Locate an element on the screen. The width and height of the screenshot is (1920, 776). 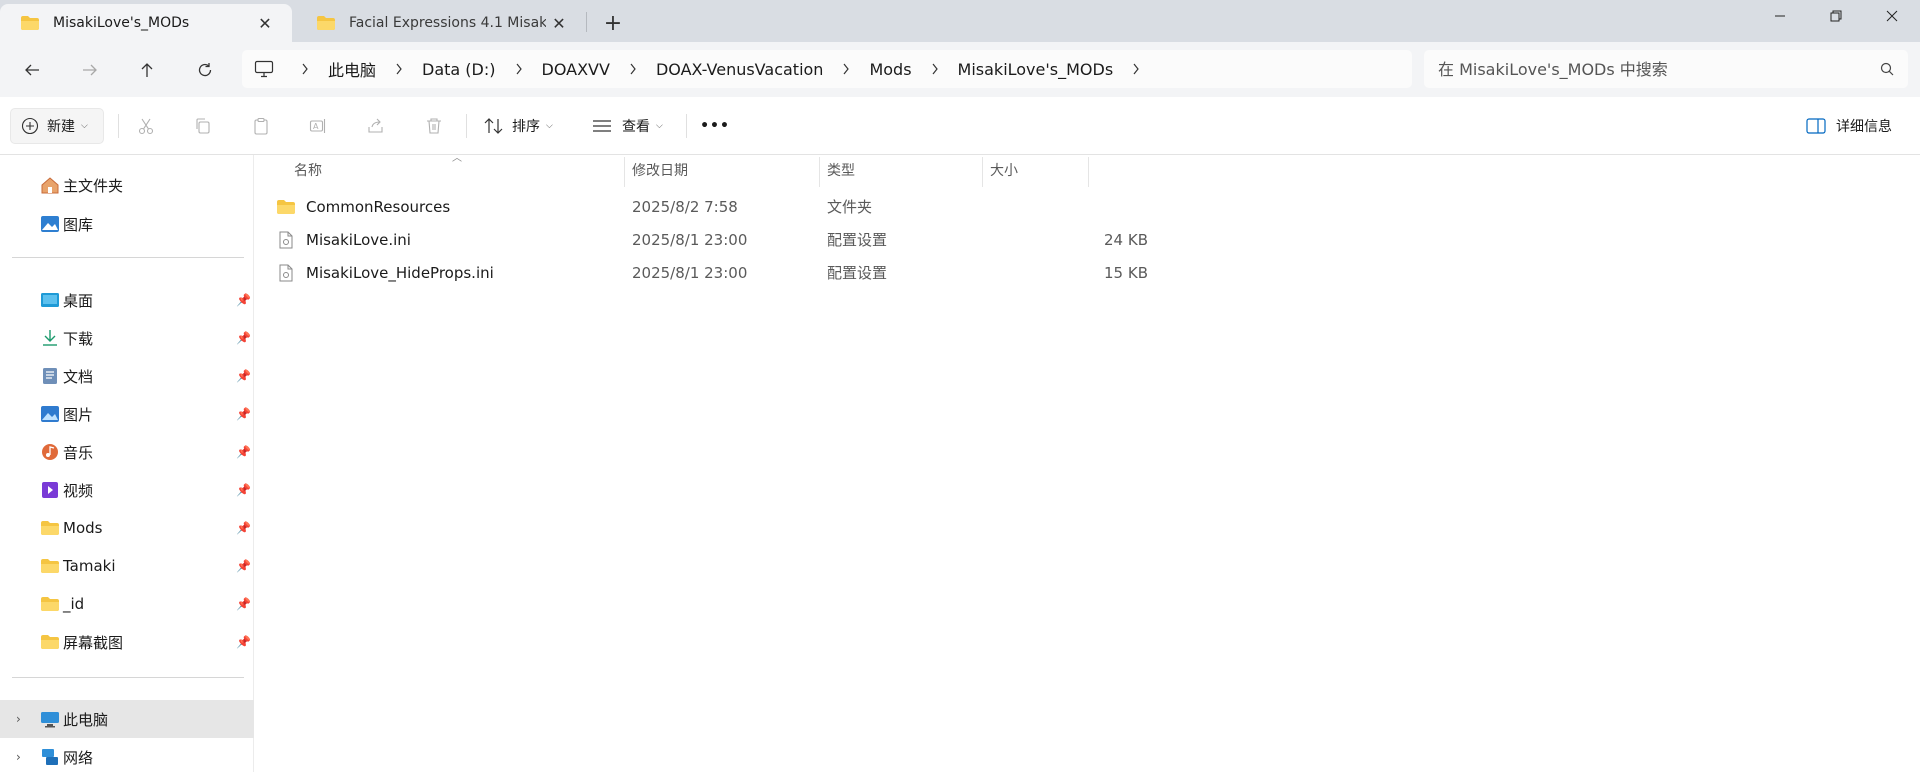
breadcrumb: 此电脑 is located at coordinates (352, 69).